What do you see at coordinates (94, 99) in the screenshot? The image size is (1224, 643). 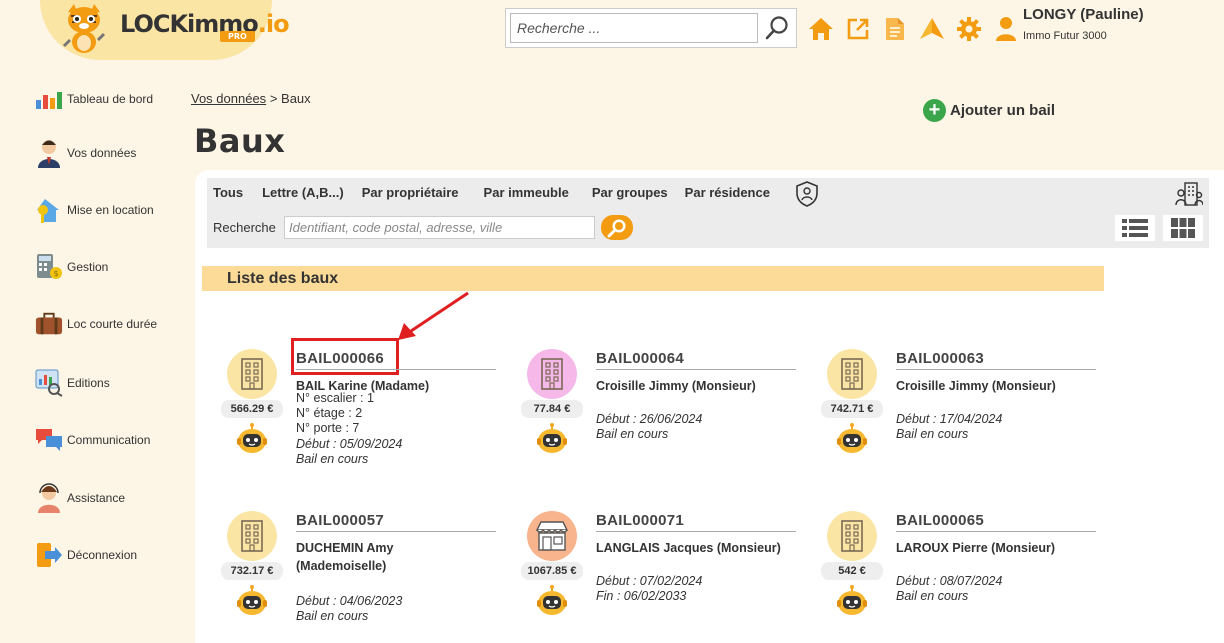 I see `sidebar-item-dashboard: Tableau de bord` at bounding box center [94, 99].